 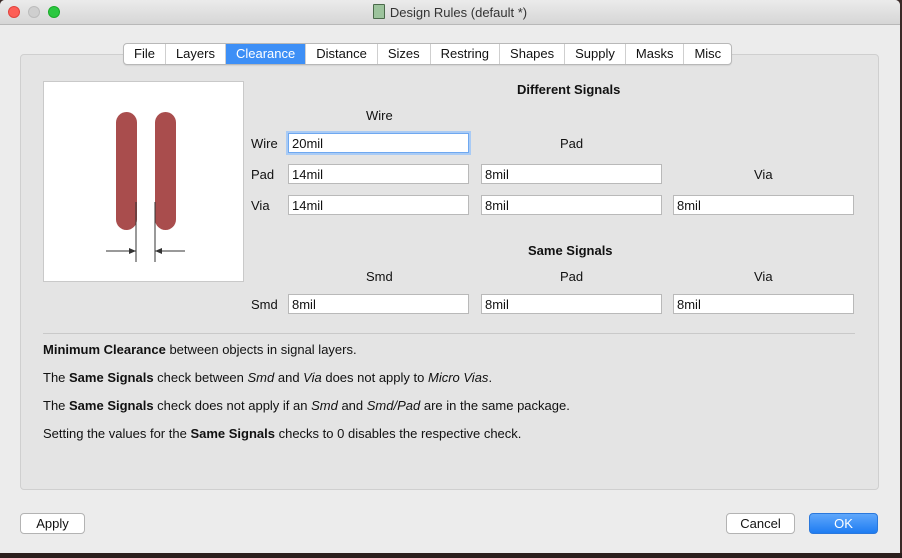 What do you see at coordinates (342, 54) in the screenshot?
I see `tab-distance: Distance` at bounding box center [342, 54].